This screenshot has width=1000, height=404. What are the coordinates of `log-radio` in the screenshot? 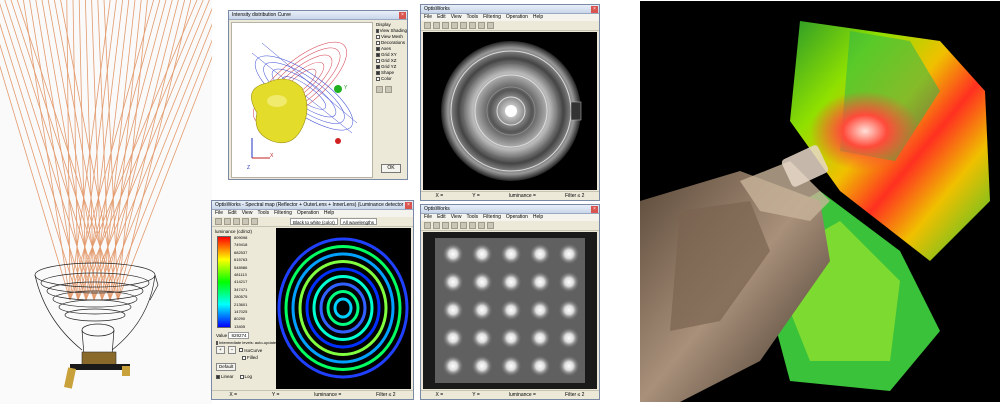 It's located at (241, 376).